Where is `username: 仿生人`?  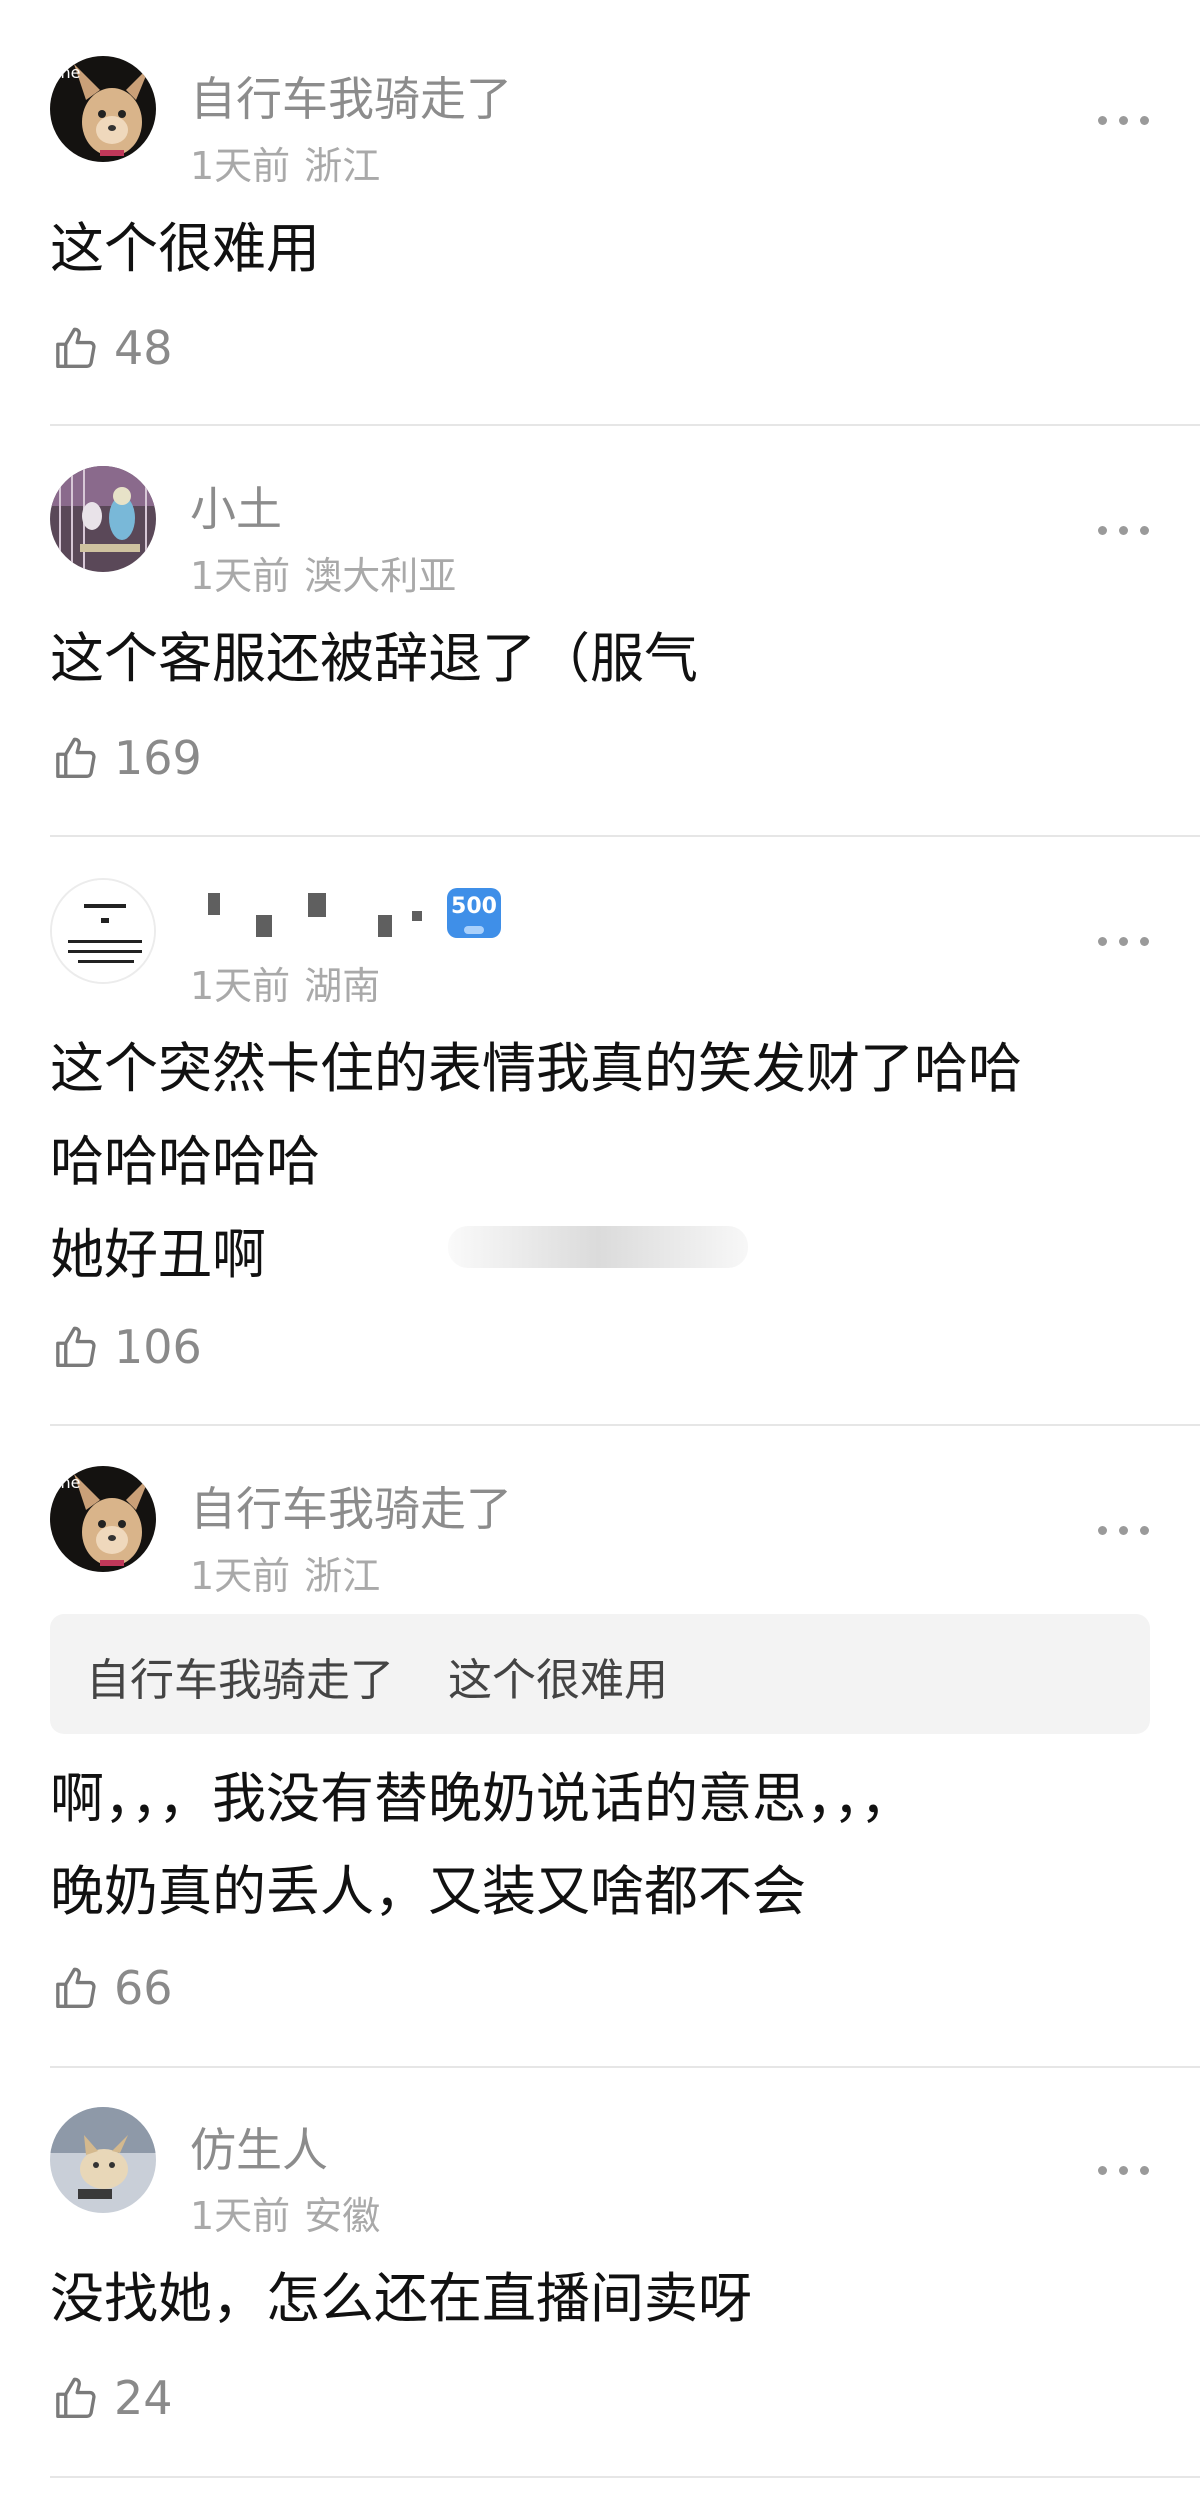
username: 仿生人 is located at coordinates (259, 2147).